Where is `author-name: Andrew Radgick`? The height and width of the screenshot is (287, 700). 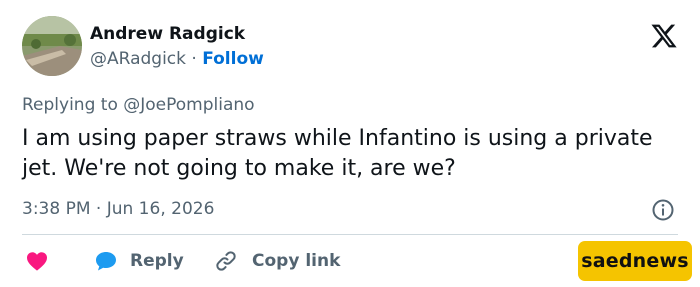
author-name: Andrew Radgick is located at coordinates (167, 34).